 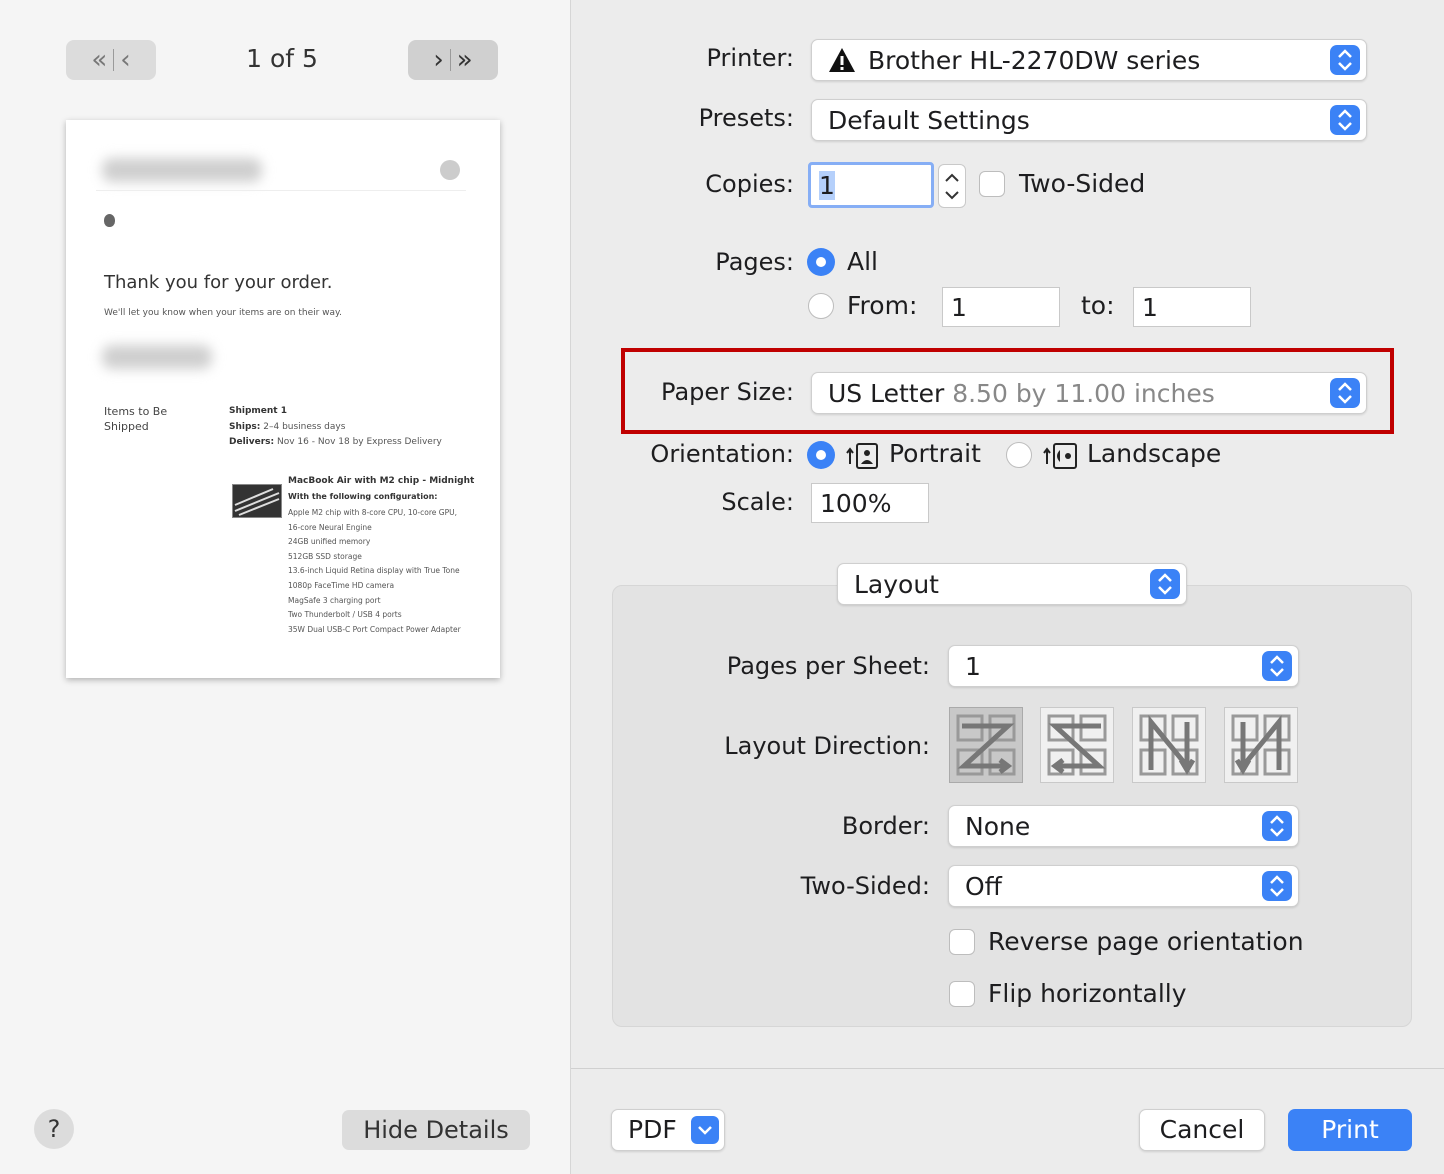 What do you see at coordinates (1123, 666) in the screenshot?
I see `pages-per-sheet-popup: 1` at bounding box center [1123, 666].